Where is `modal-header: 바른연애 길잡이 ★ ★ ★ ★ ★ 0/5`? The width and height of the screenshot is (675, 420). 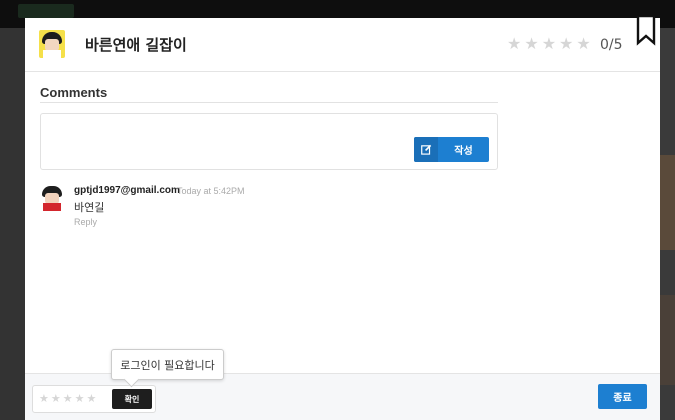
modal-header: 바른연애 길잡이 ★ ★ ★ ★ ★ 0/5 is located at coordinates (342, 44).